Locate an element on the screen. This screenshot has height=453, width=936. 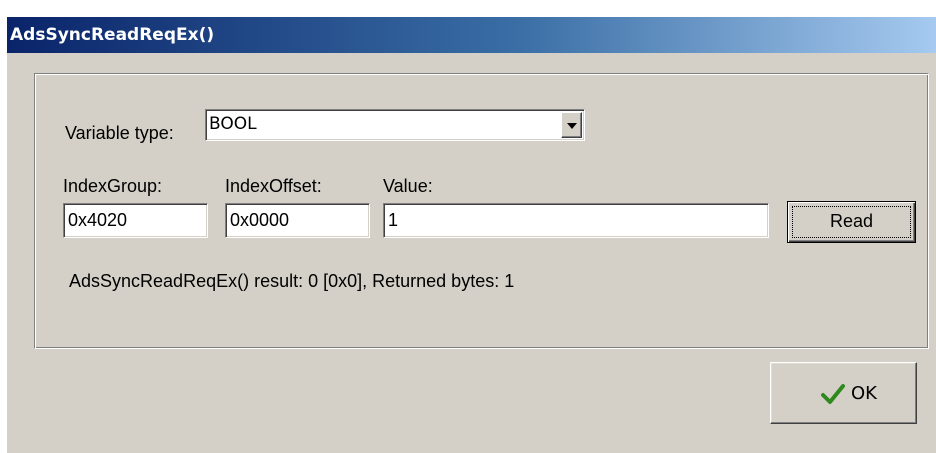
index-group-value: 0x4020 is located at coordinates (98, 220).